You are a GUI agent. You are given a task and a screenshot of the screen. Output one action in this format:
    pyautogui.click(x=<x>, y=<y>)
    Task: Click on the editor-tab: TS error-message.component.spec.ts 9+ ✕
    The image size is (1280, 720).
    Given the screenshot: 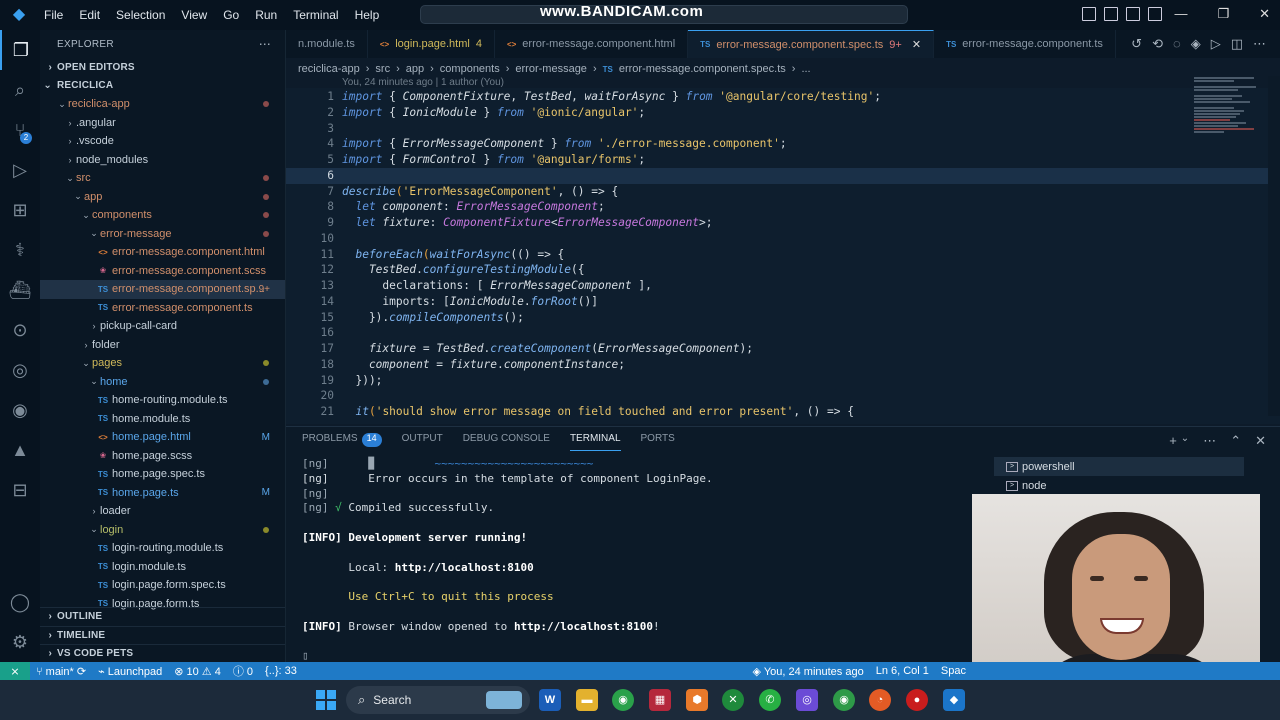 What is the action you would take?
    pyautogui.click(x=811, y=44)
    